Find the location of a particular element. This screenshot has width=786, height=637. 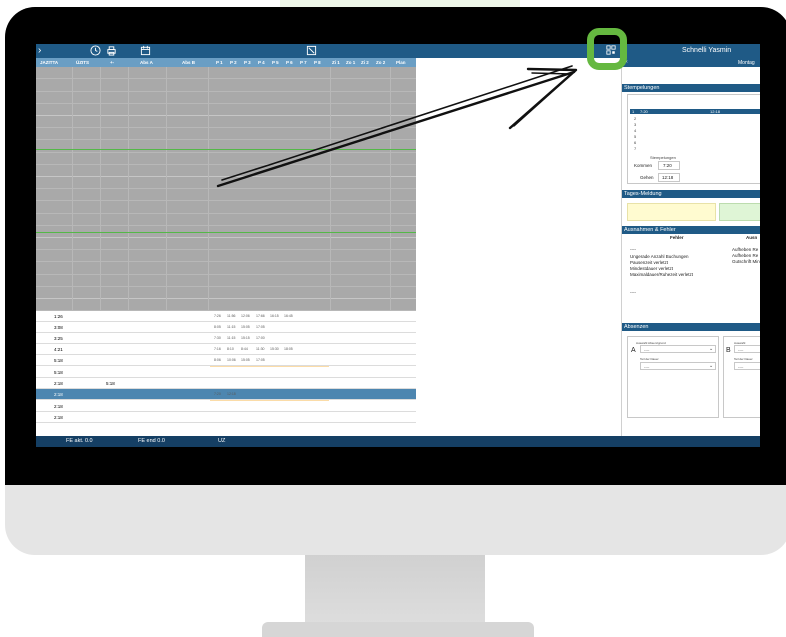

annotation-arrow is located at coordinates (397, 126).